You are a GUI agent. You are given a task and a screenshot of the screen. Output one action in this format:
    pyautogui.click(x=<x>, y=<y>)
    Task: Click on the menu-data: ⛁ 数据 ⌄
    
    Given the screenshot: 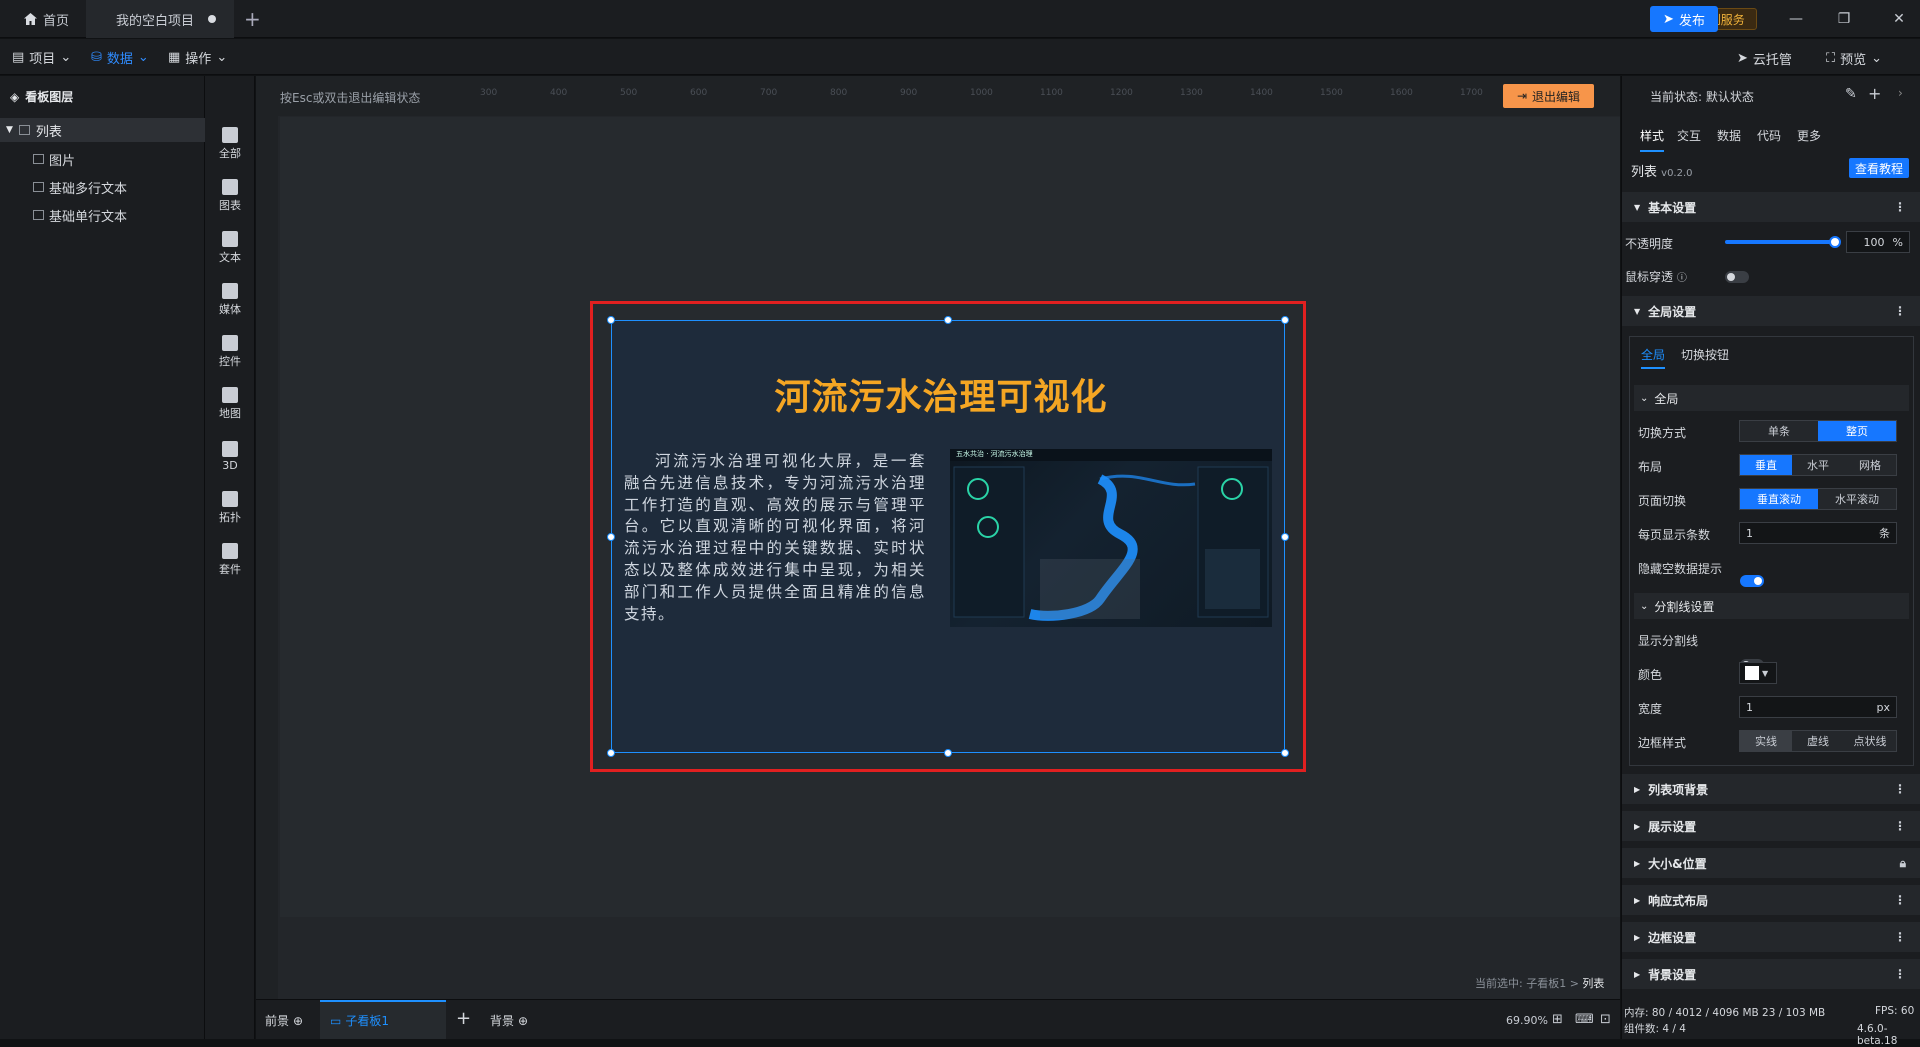 What is the action you would take?
    pyautogui.click(x=120, y=57)
    